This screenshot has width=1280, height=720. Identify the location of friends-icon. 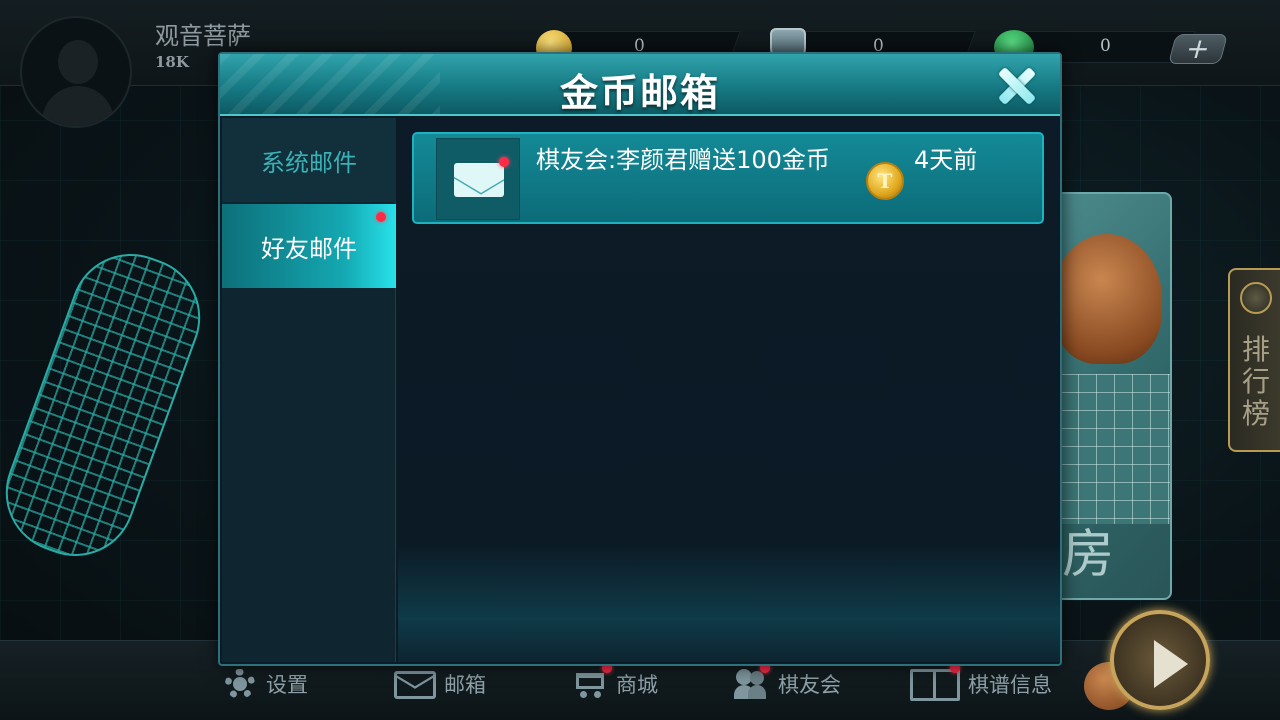
(752, 681).